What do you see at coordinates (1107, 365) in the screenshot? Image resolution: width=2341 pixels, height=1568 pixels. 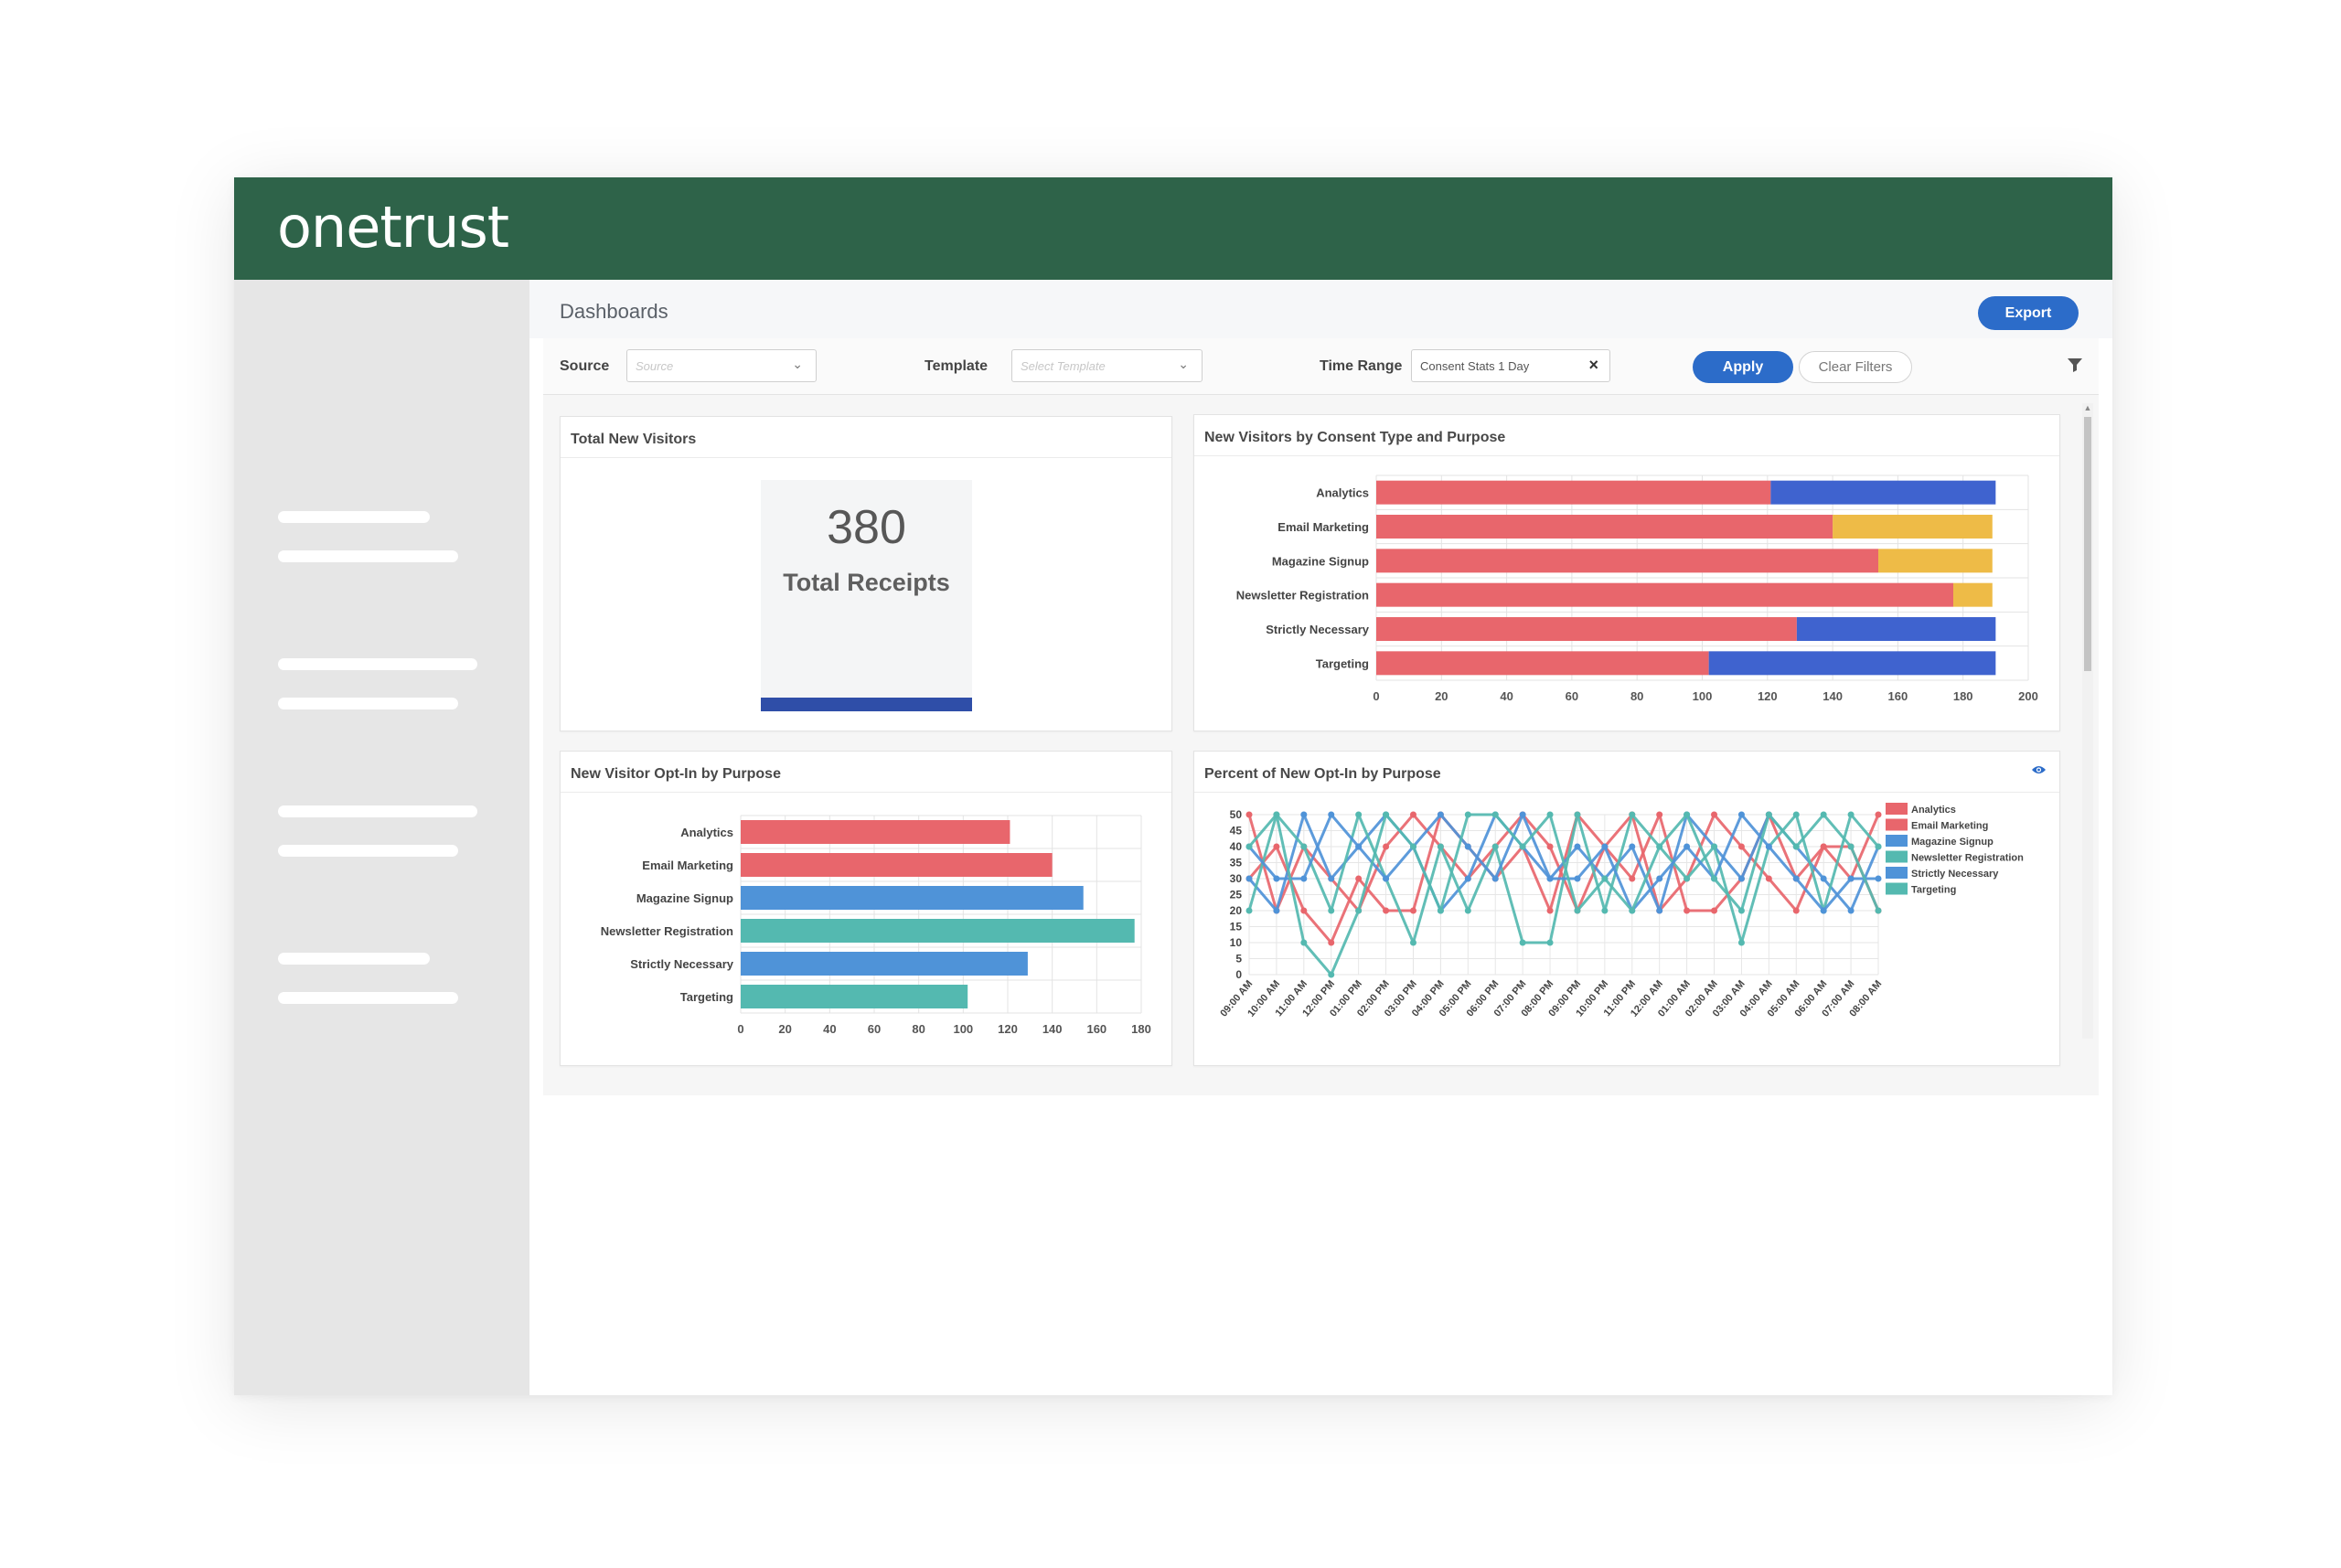 I see `template-select: Select Template ⌄` at bounding box center [1107, 365].